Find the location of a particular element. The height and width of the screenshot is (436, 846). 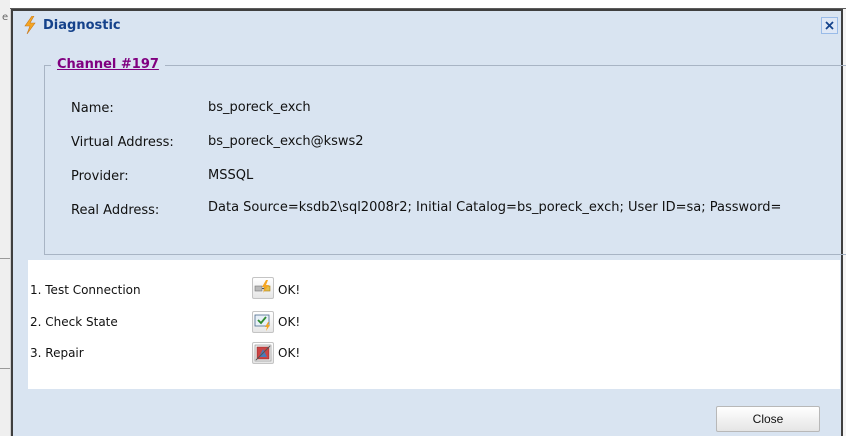

dialog-titlebar: Diagnostic is located at coordinates (427, 26).